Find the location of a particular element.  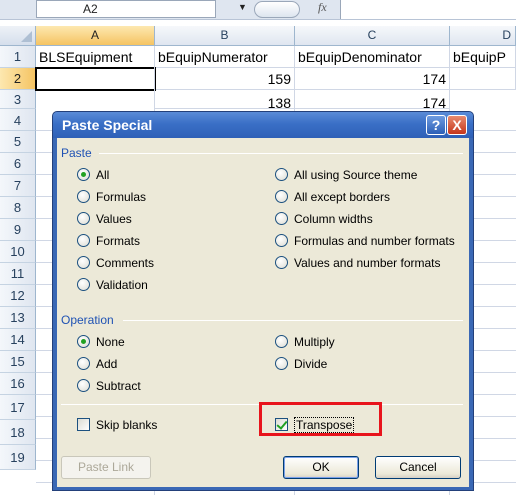

option-values: Values is located at coordinates (104, 221).